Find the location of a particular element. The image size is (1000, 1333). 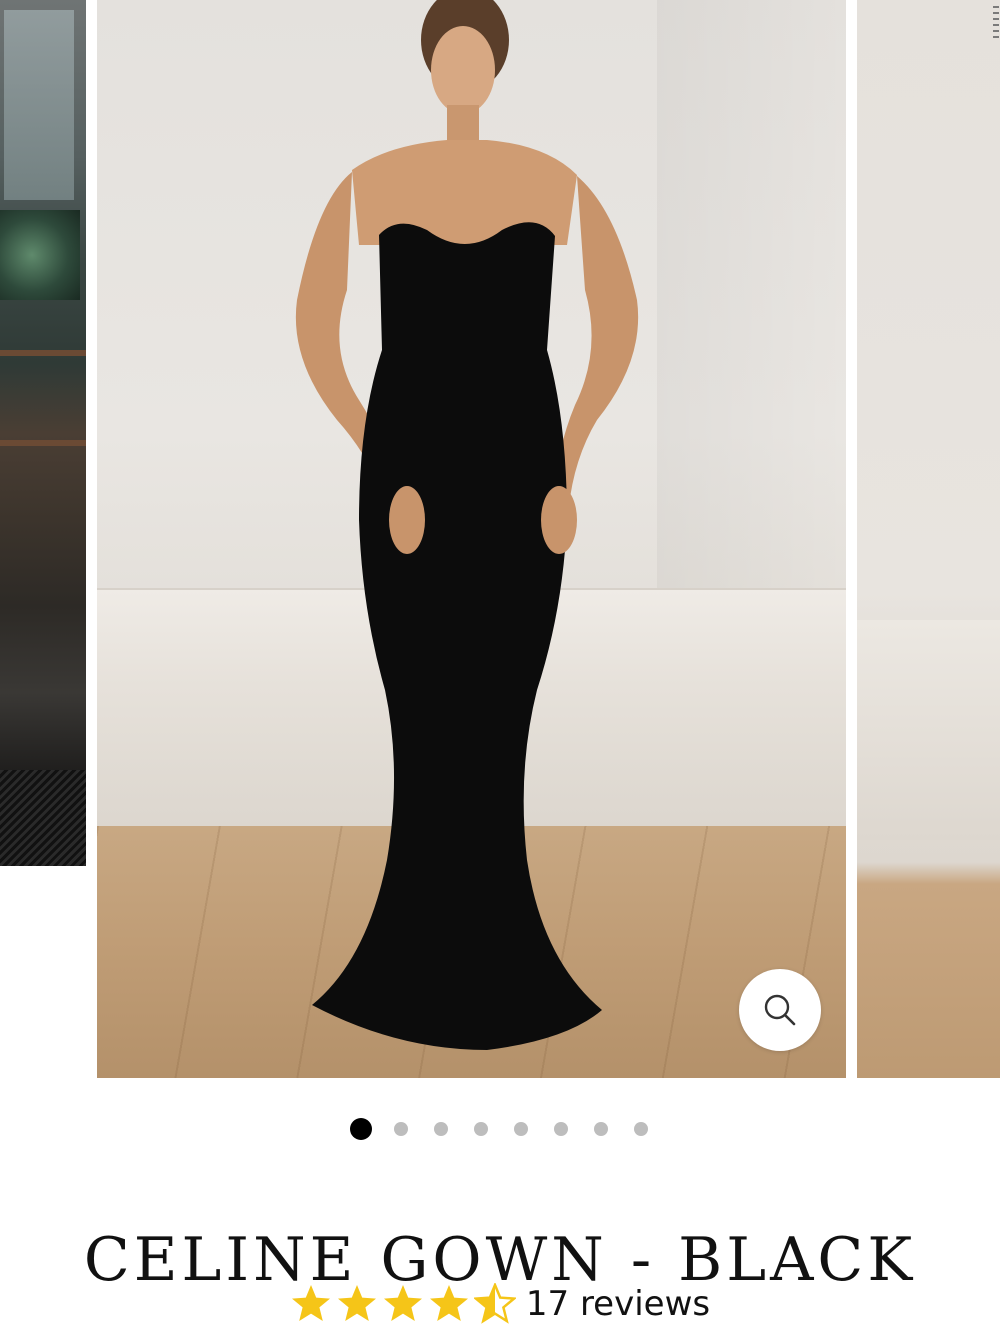

zoom-button is located at coordinates (780, 1010).